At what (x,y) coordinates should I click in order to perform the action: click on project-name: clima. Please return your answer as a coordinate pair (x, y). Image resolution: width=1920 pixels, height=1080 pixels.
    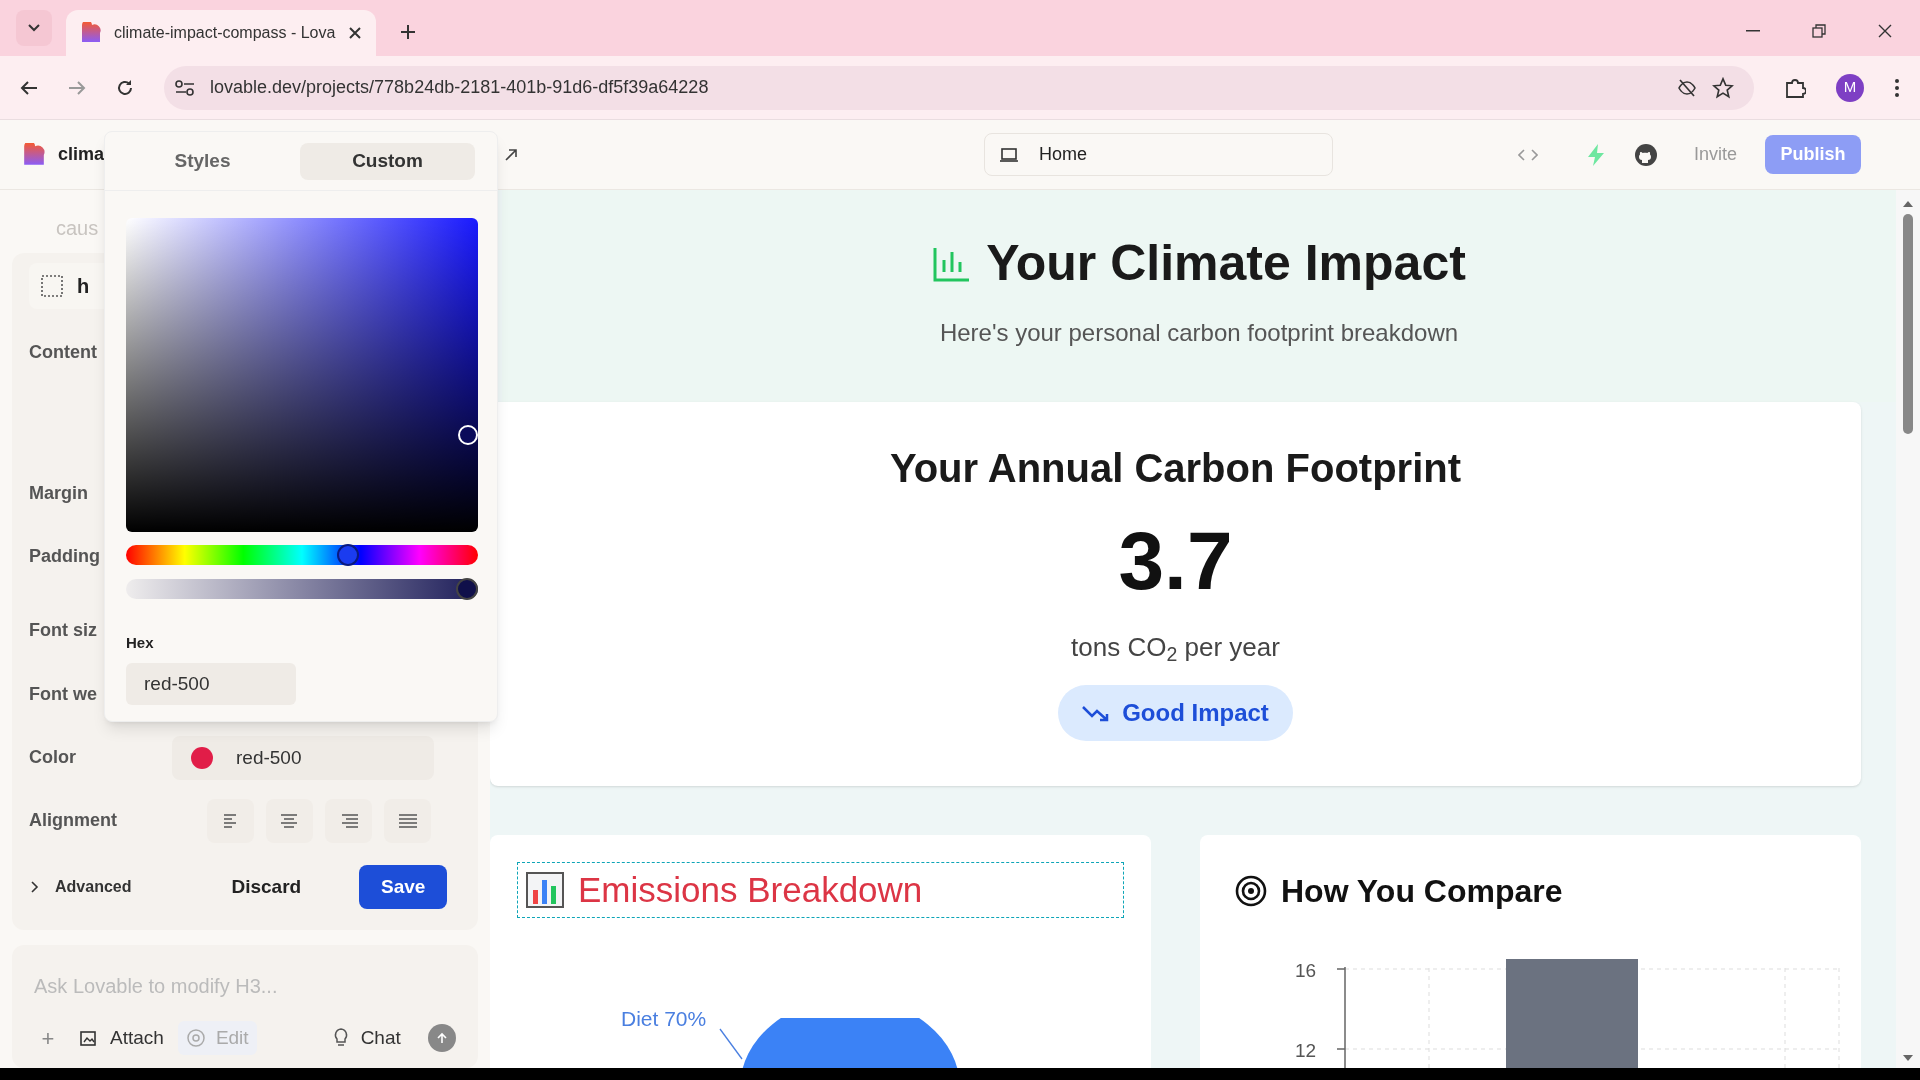
    Looking at the image, I should click on (81, 154).